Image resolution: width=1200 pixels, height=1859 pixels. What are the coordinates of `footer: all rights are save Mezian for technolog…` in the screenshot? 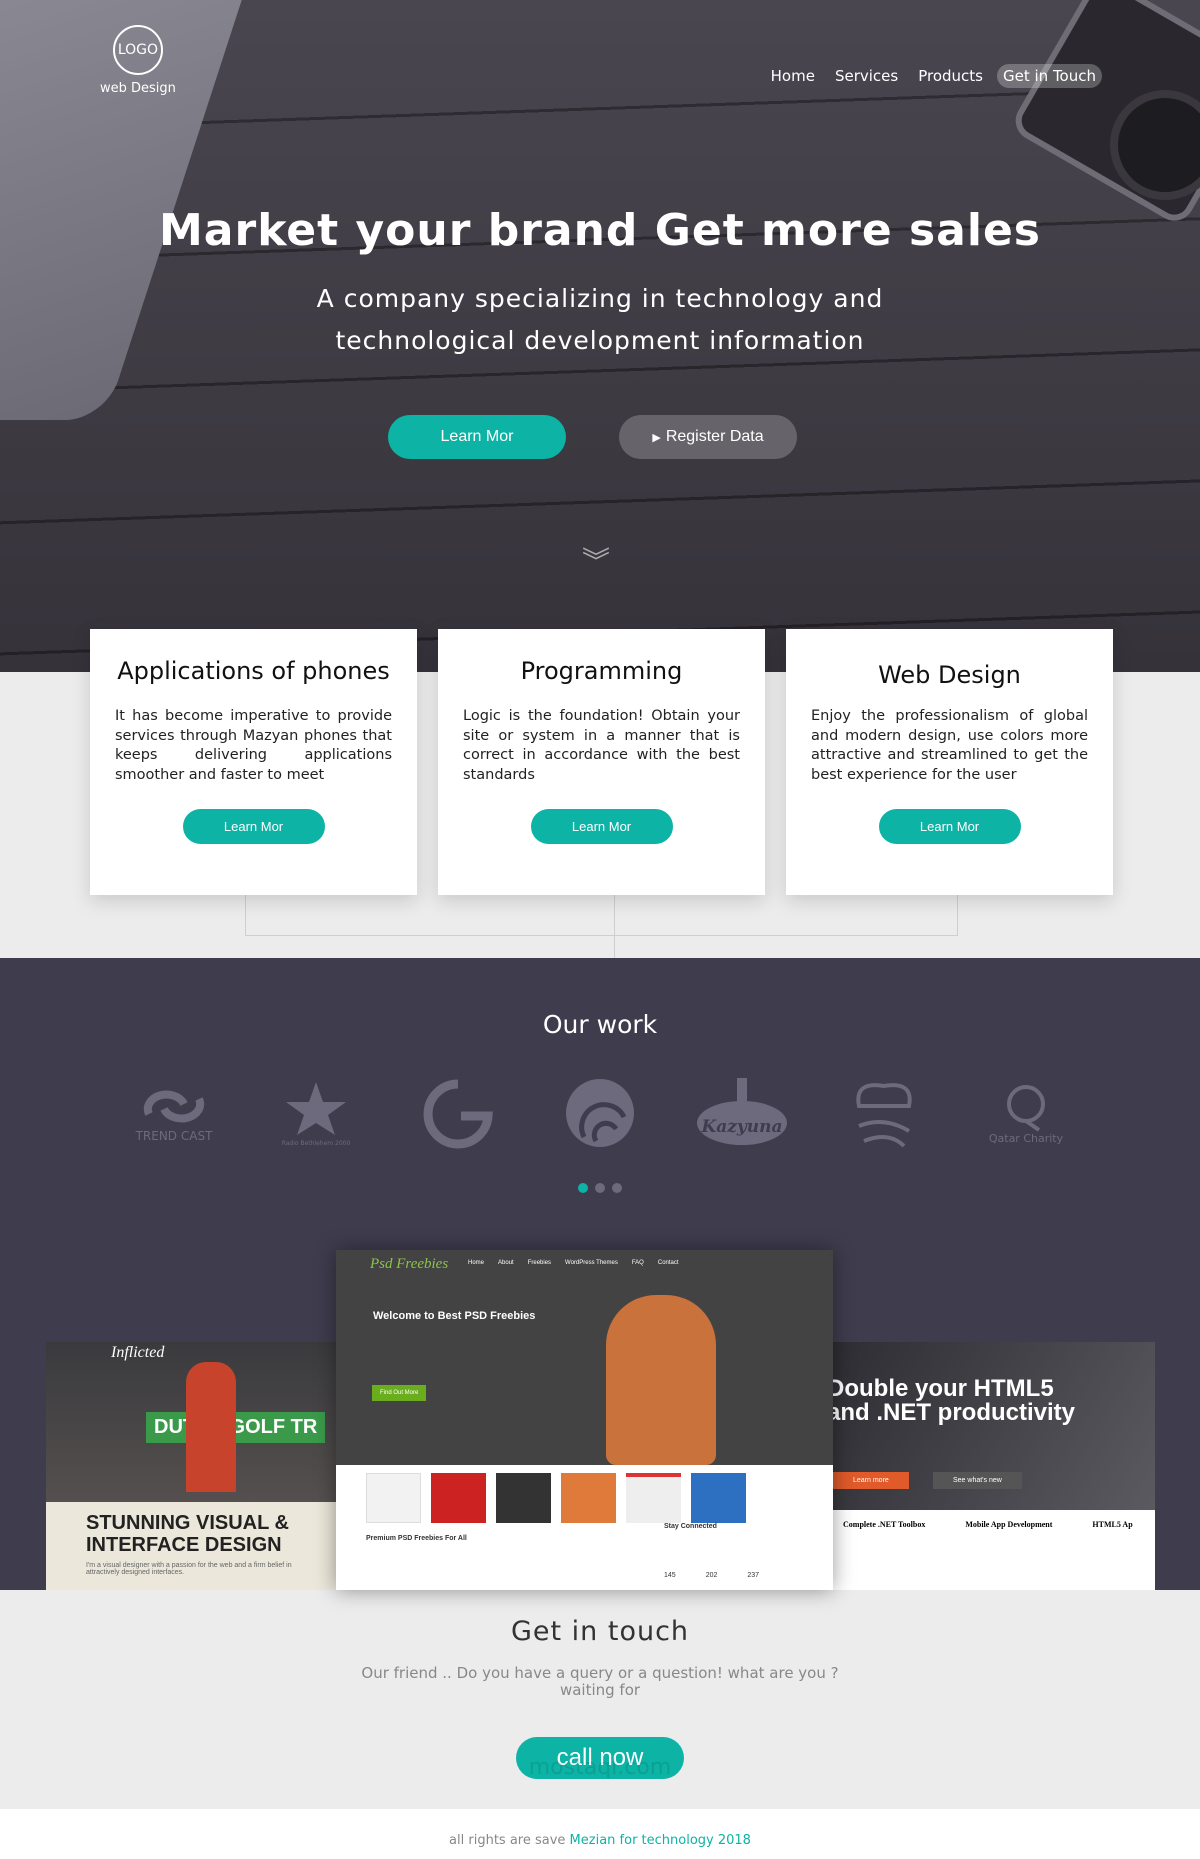 It's located at (600, 1834).